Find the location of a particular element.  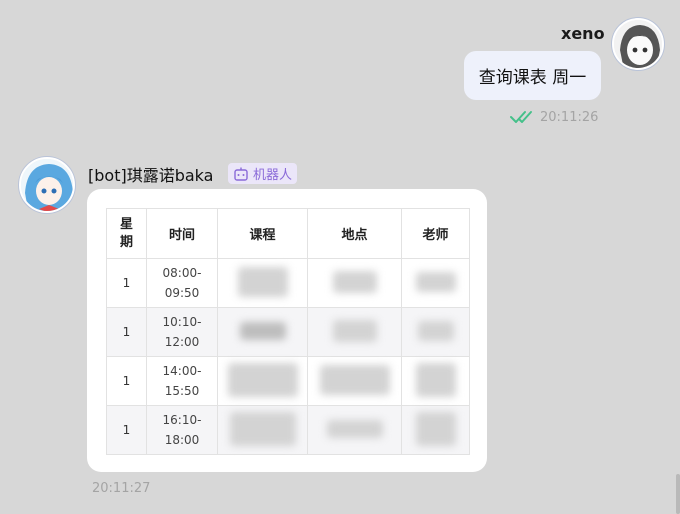

header-course: 课程 is located at coordinates (262, 233).